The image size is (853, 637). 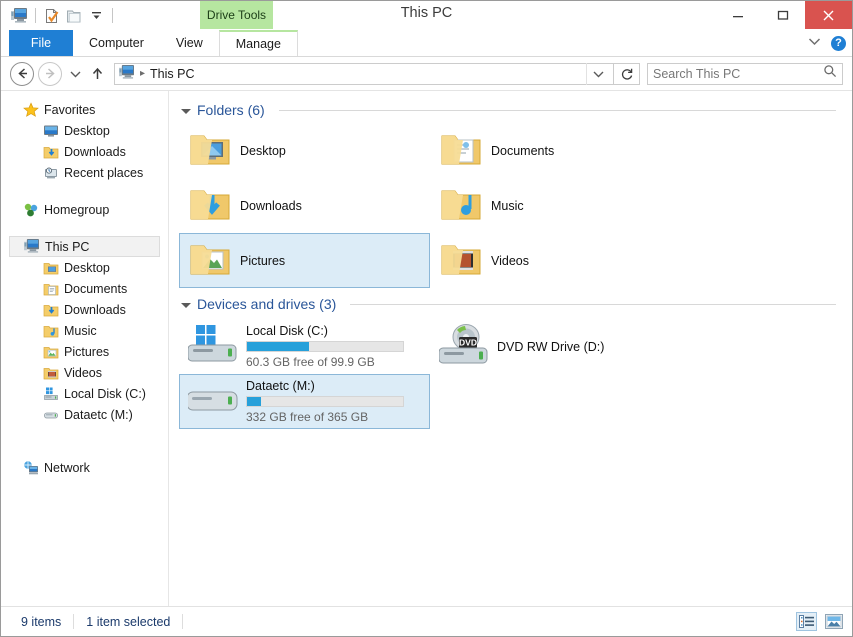 I want to click on tab-view: View, so click(x=189, y=43).